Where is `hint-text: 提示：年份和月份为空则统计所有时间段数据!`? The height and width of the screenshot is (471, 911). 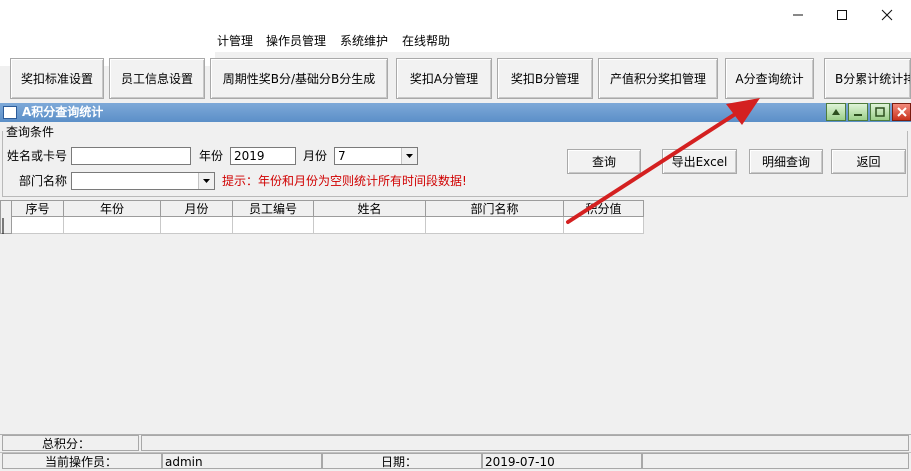 hint-text: 提示：年份和月份为空则统计所有时间段数据! is located at coordinates (344, 181).